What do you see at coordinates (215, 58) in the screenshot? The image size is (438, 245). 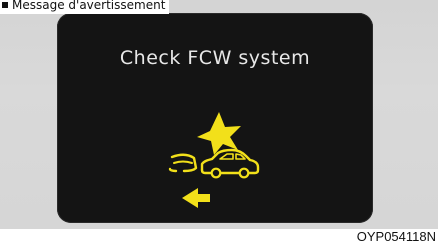 I see `warning-message: Check FCW system` at bounding box center [215, 58].